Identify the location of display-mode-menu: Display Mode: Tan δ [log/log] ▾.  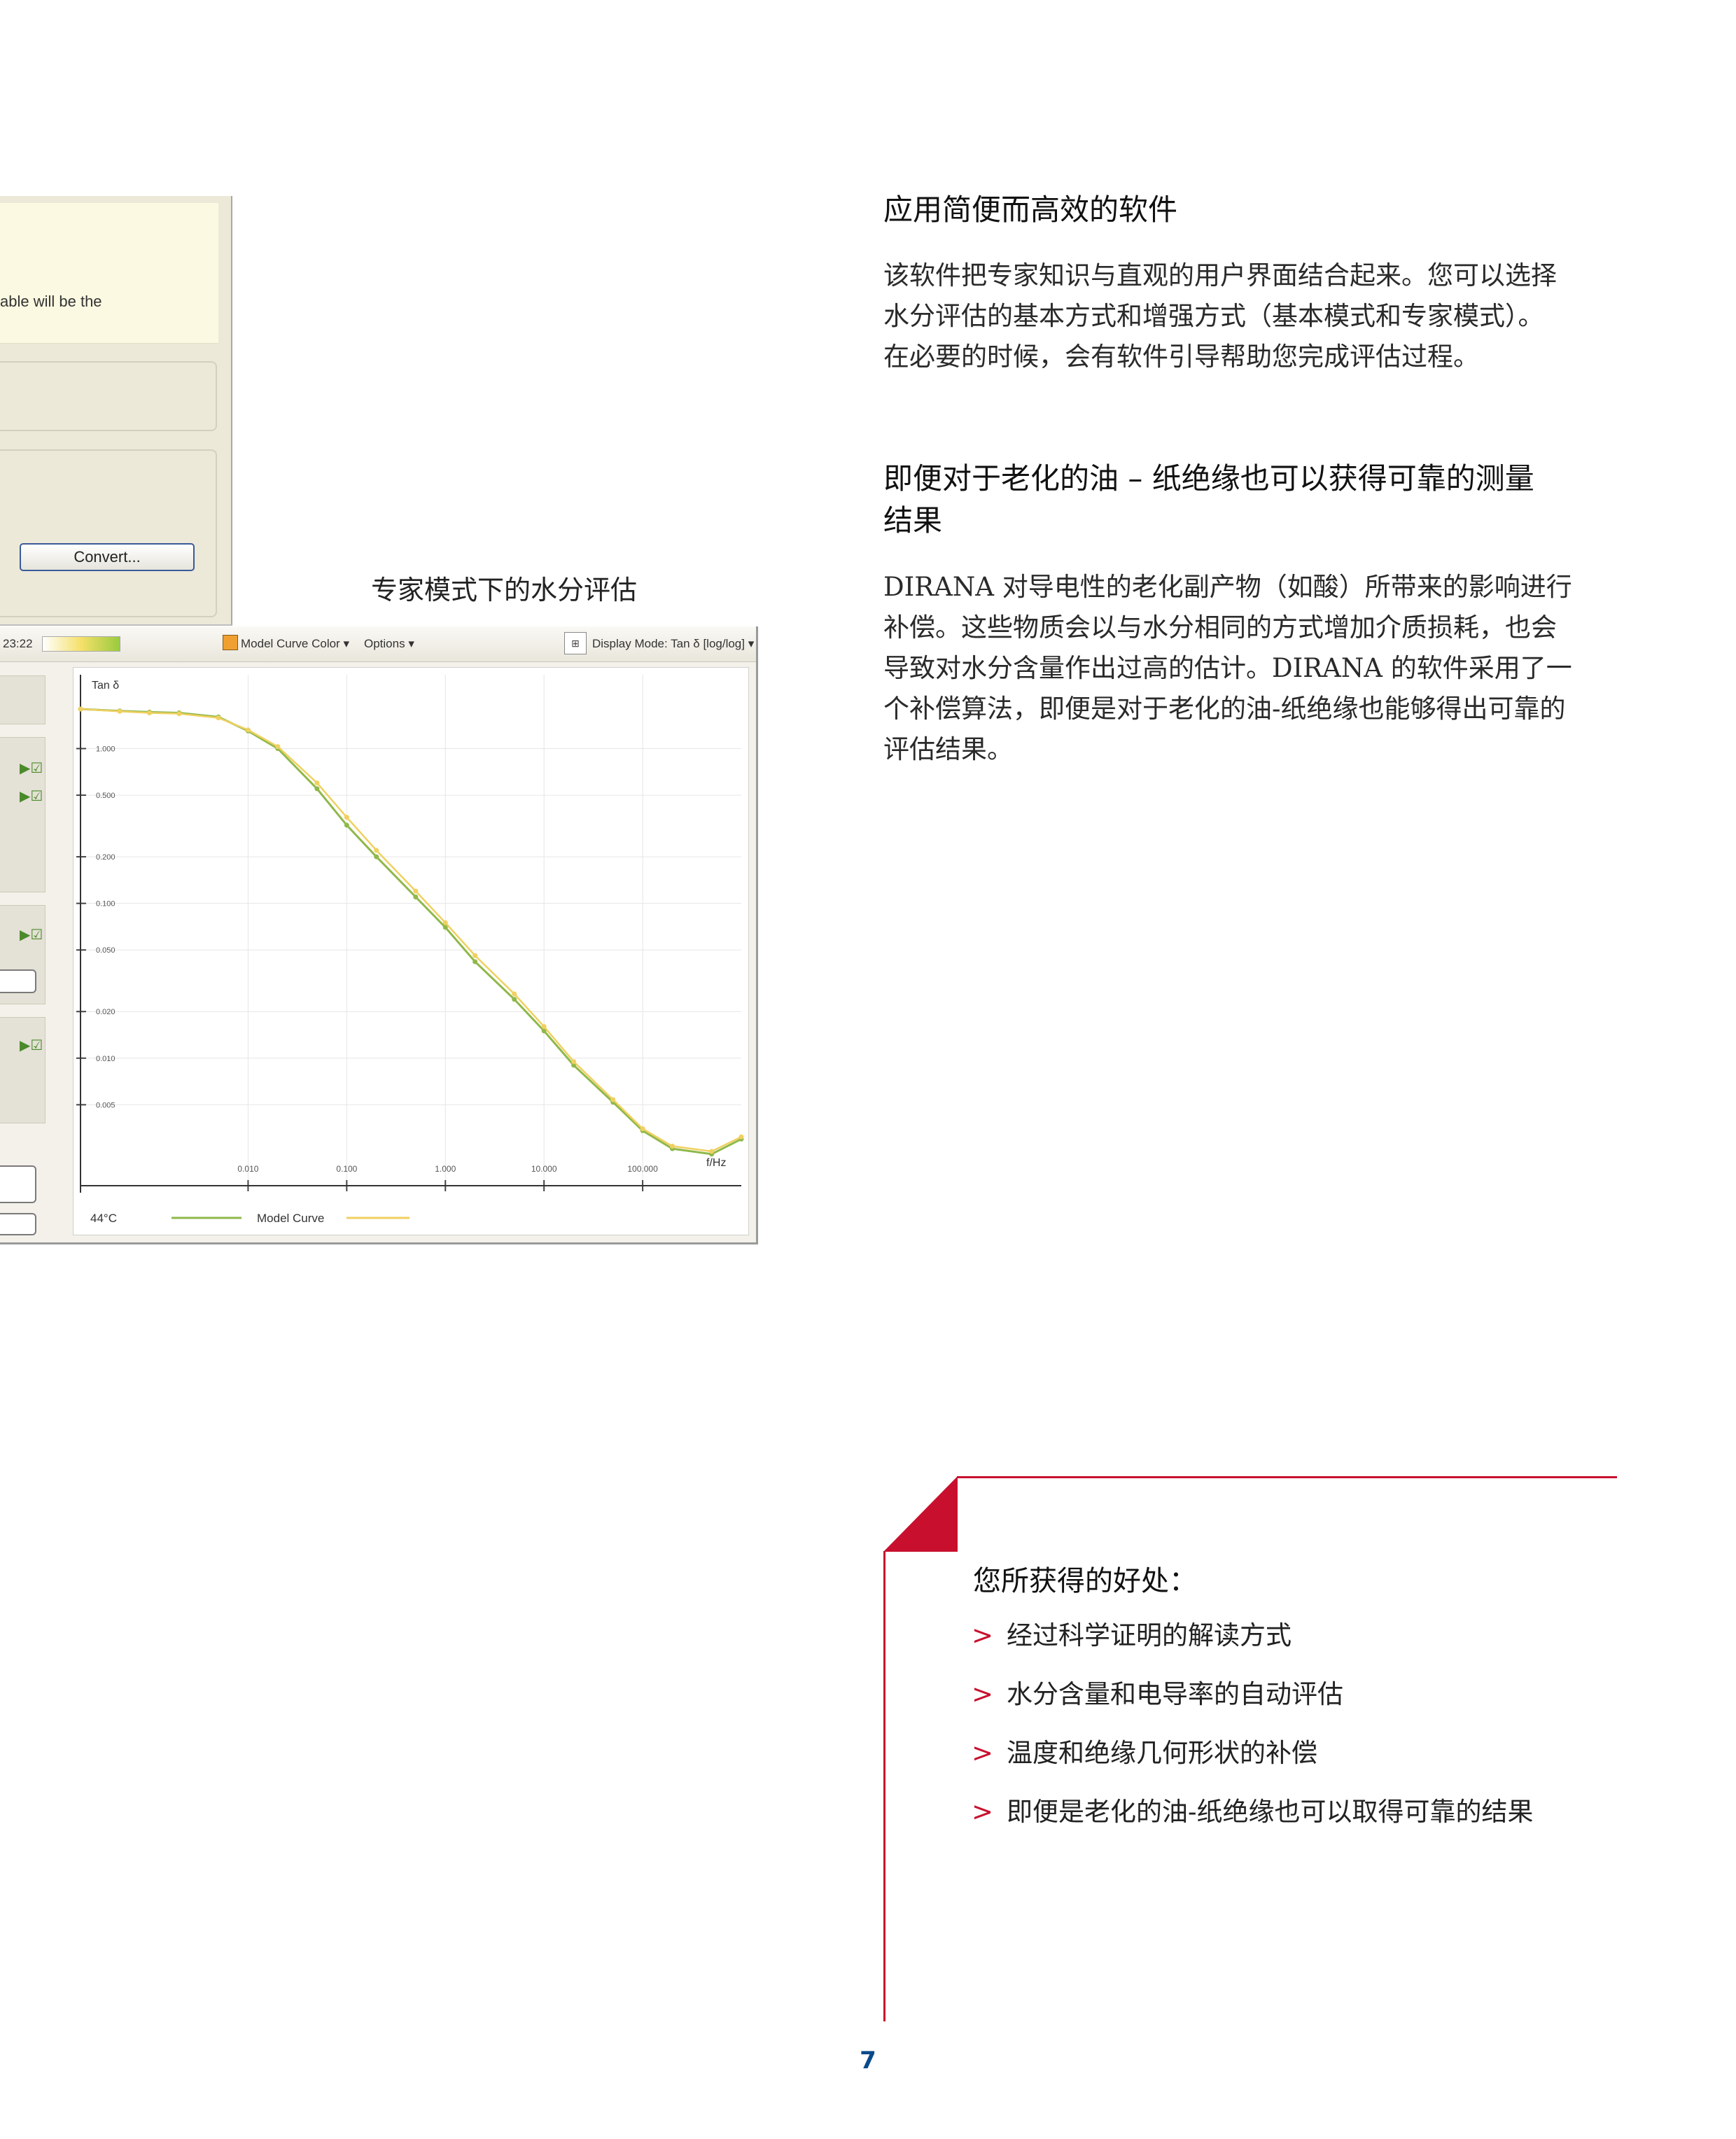
(673, 644).